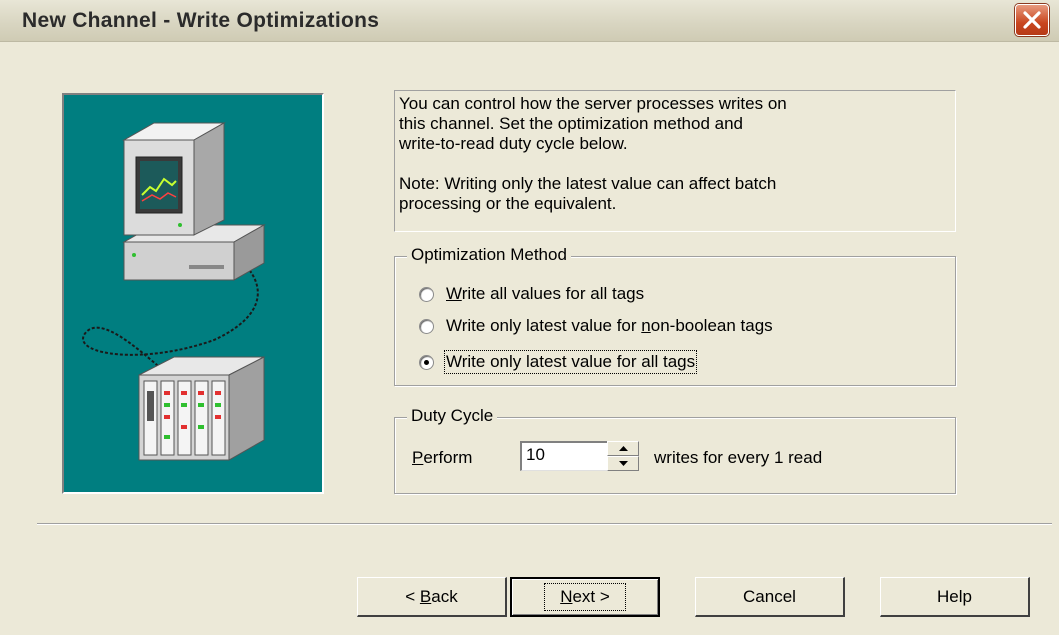  I want to click on radio-label: Write all values for all tags, so click(545, 293).